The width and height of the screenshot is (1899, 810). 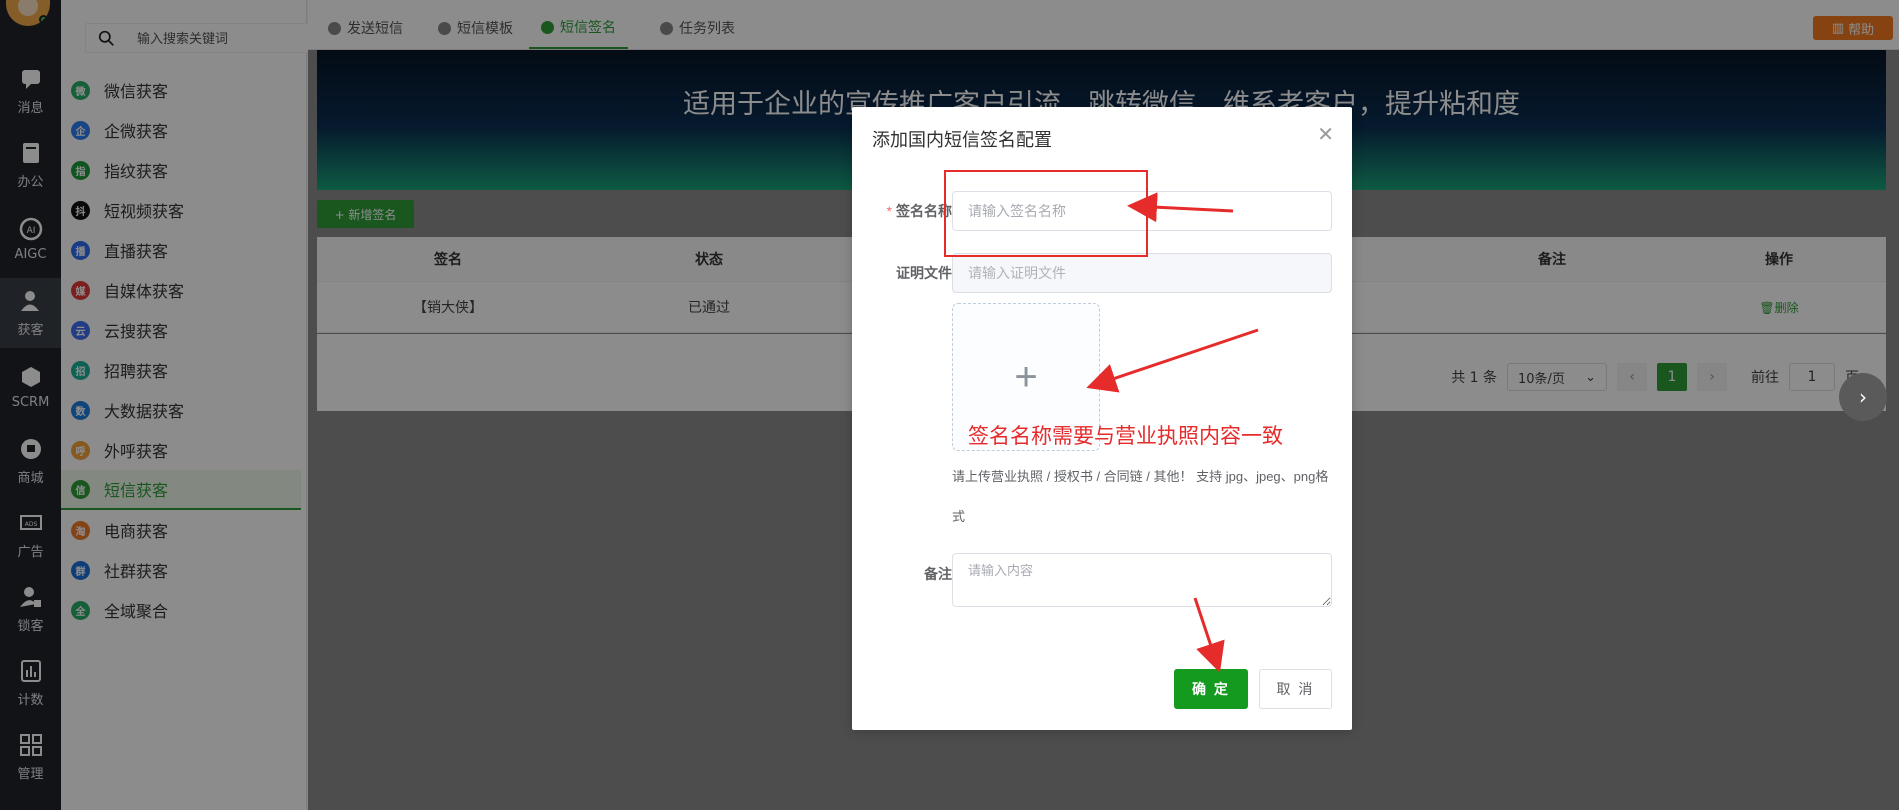 What do you see at coordinates (375, 28) in the screenshot?
I see `tab-label: 发送短信` at bounding box center [375, 28].